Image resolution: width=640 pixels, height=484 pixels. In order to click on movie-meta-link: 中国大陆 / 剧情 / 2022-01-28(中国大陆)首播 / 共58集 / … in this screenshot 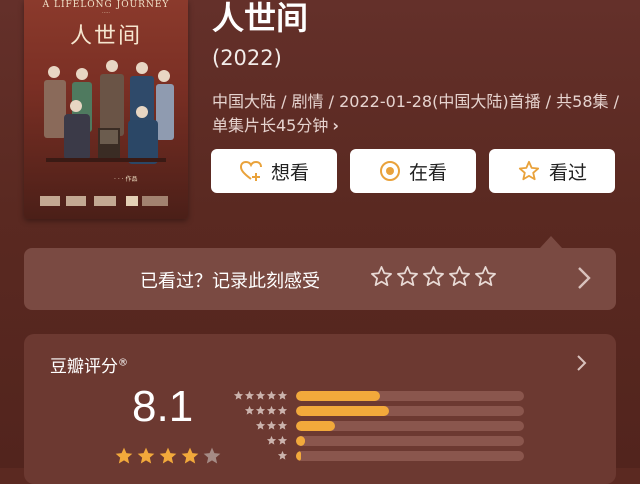, I will do `click(417, 114)`.